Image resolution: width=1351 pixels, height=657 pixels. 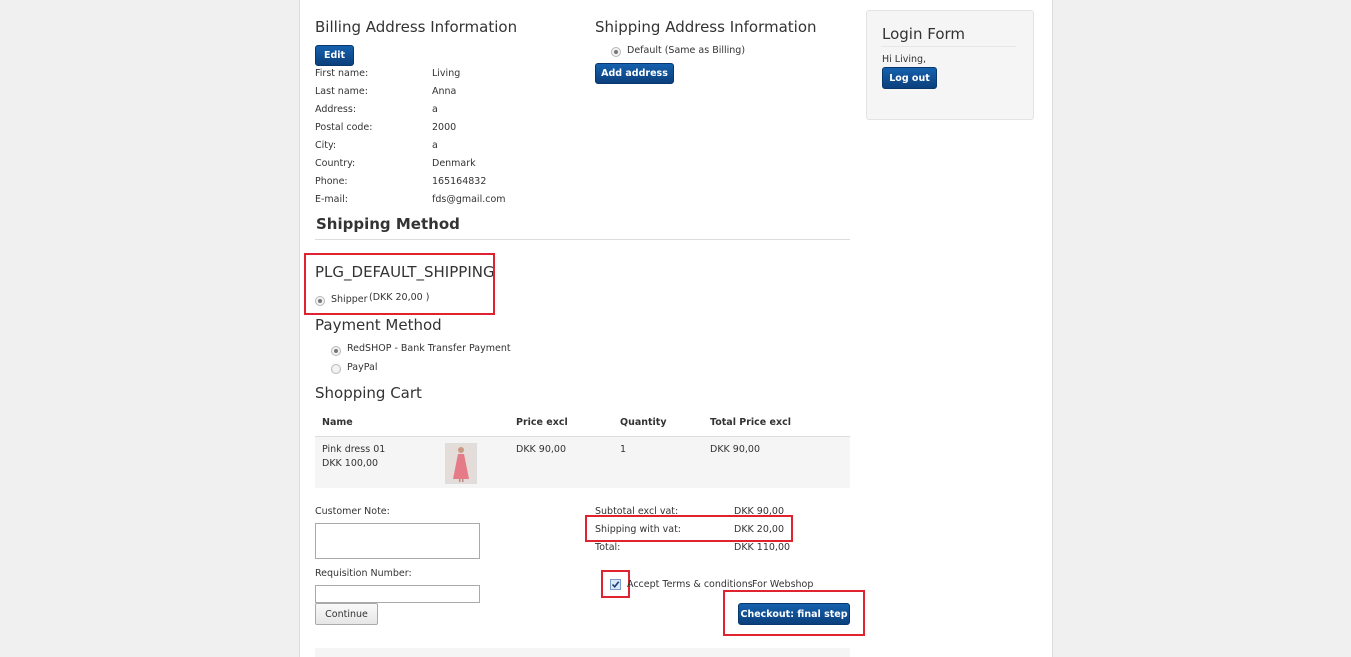 I want to click on billing-field-value: Anna, so click(x=444, y=91).